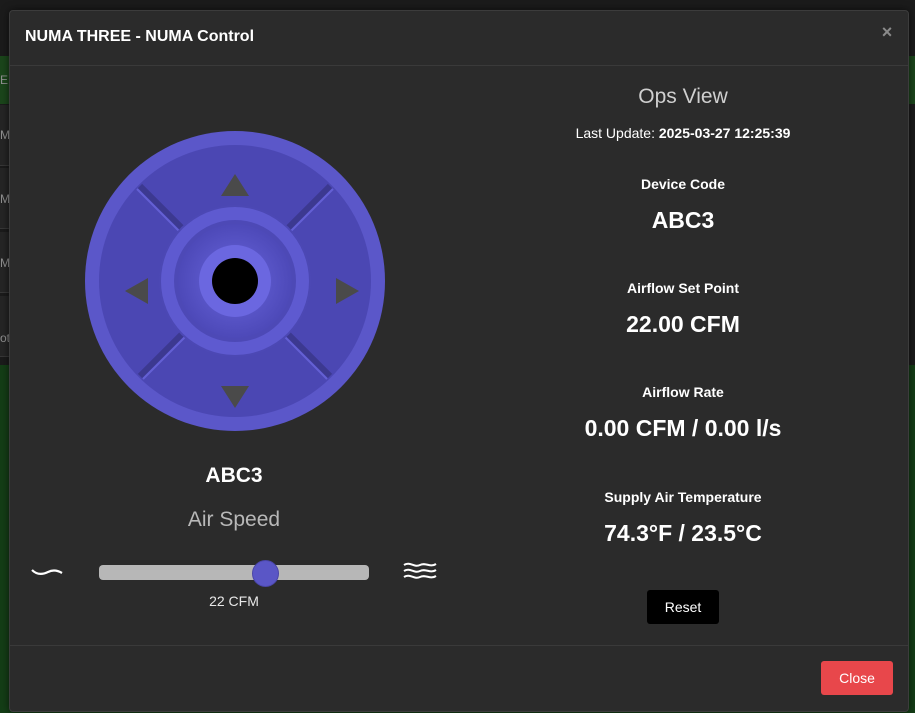  I want to click on modal-title: NUMA THREE - NUMA Control, so click(140, 36).